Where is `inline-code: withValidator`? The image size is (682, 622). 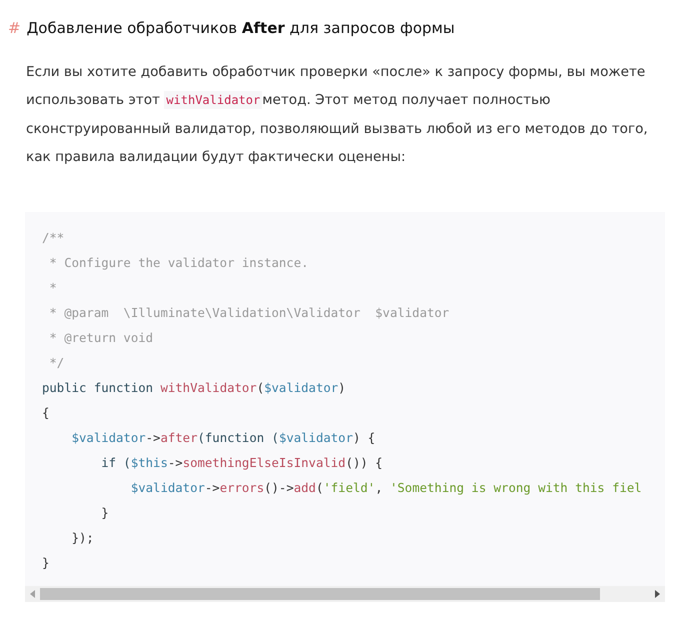 inline-code: withValidator is located at coordinates (213, 100).